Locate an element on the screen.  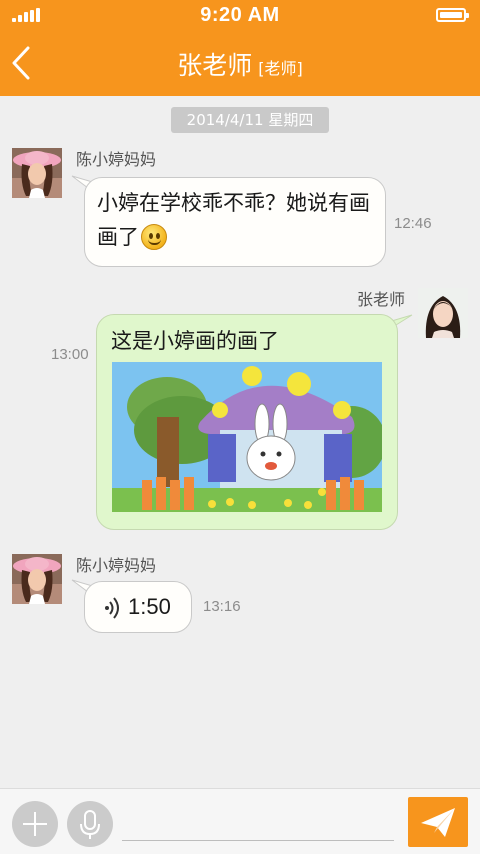
send-plane-icon is located at coordinates (438, 822).